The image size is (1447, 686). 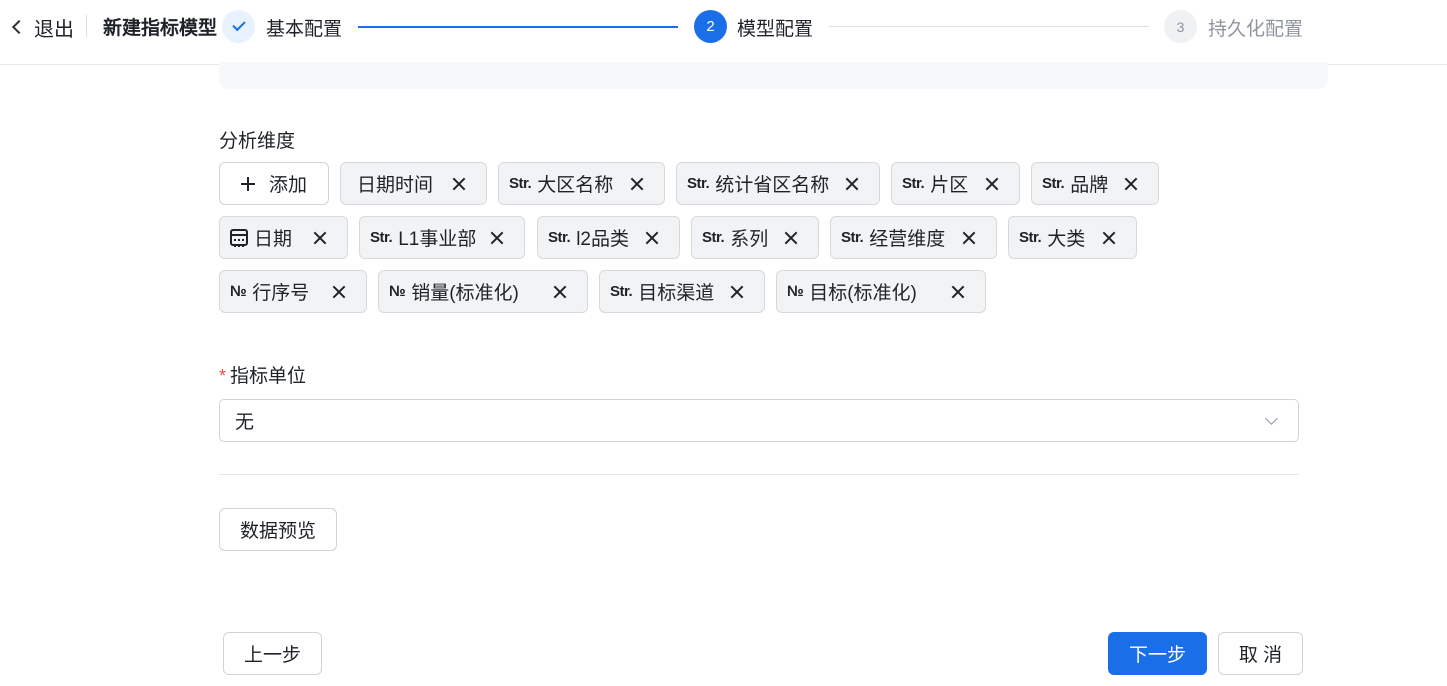 I want to click on dimension-tag: 日期, so click(x=283, y=237).